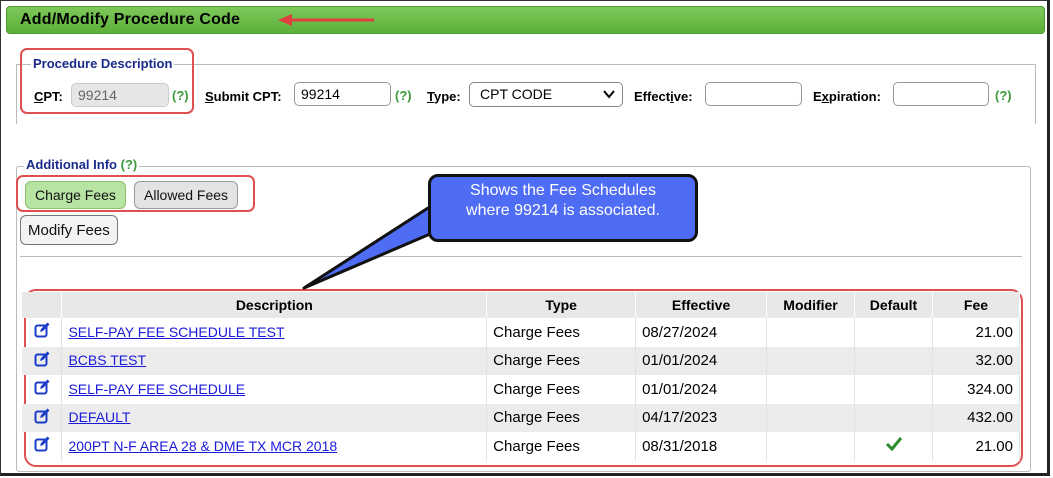 The height and width of the screenshot is (478, 1053). Describe the element at coordinates (976, 305) in the screenshot. I see `header-fee: Fee` at that location.